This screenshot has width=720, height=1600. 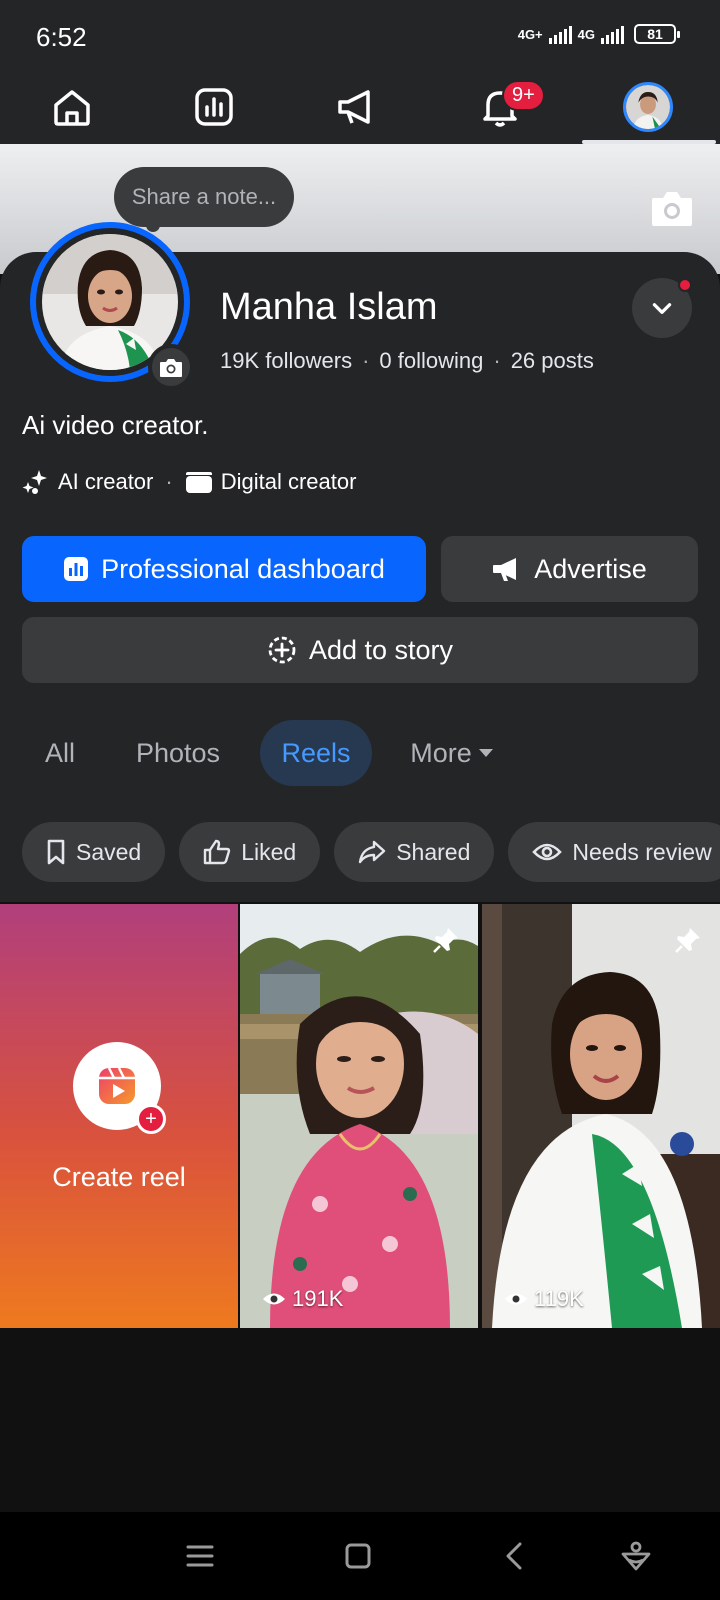 I want to click on menu-icon, so click(x=200, y=1556).